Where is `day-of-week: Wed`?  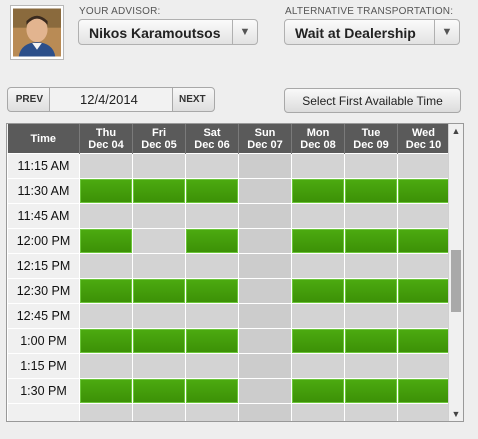 day-of-week: Wed is located at coordinates (423, 132).